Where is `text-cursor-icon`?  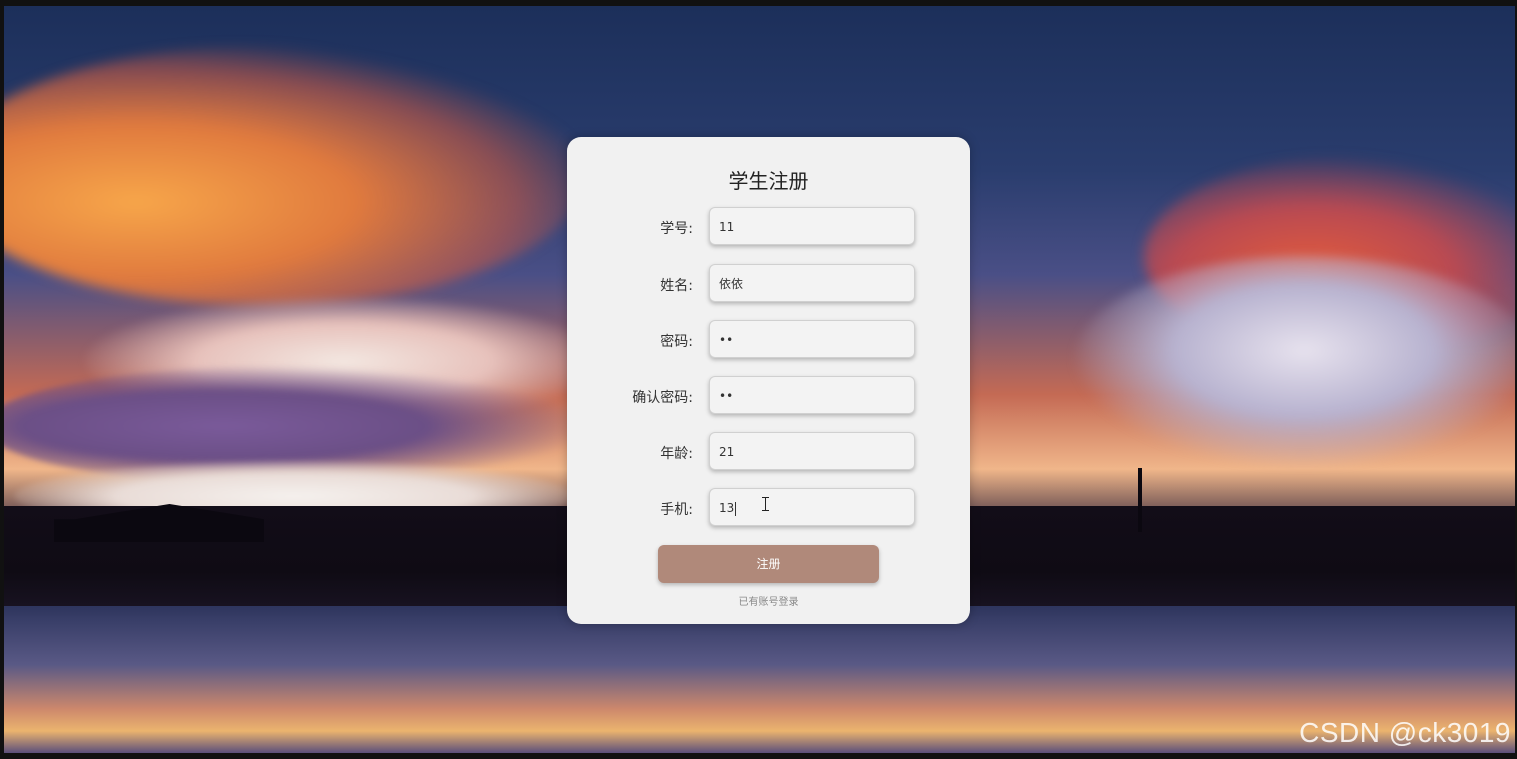 text-cursor-icon is located at coordinates (766, 504).